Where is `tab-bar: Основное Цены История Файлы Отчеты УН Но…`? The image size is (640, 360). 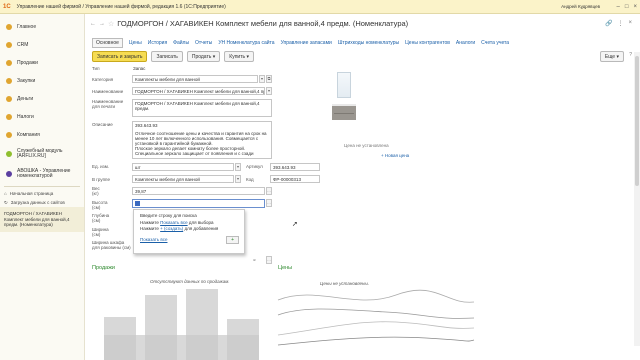 tab-bar: Основное Цены История Файлы Отчеты УН Но… is located at coordinates (300, 43).